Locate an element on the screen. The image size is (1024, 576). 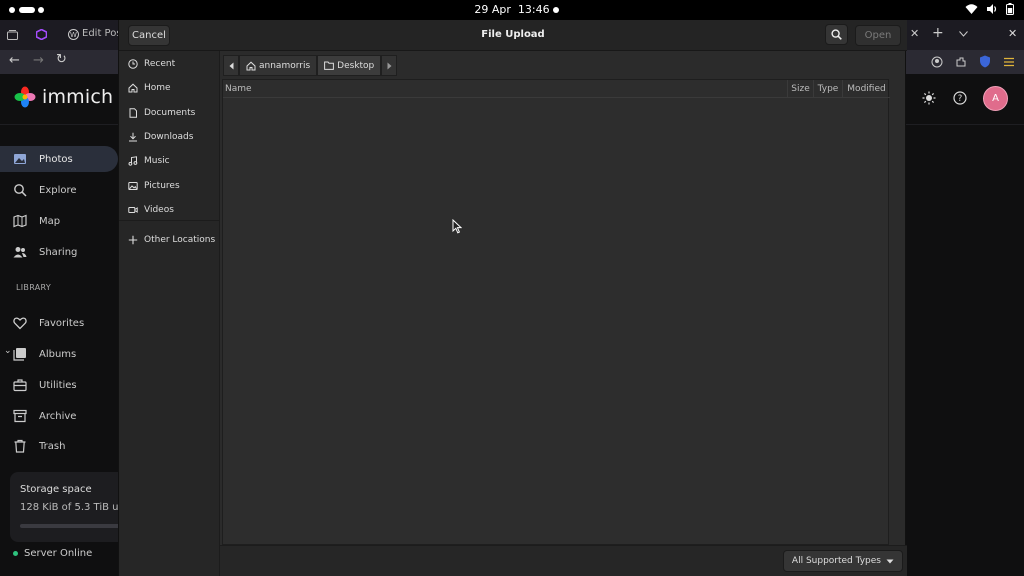
volume-icon is located at coordinates (992, 9).